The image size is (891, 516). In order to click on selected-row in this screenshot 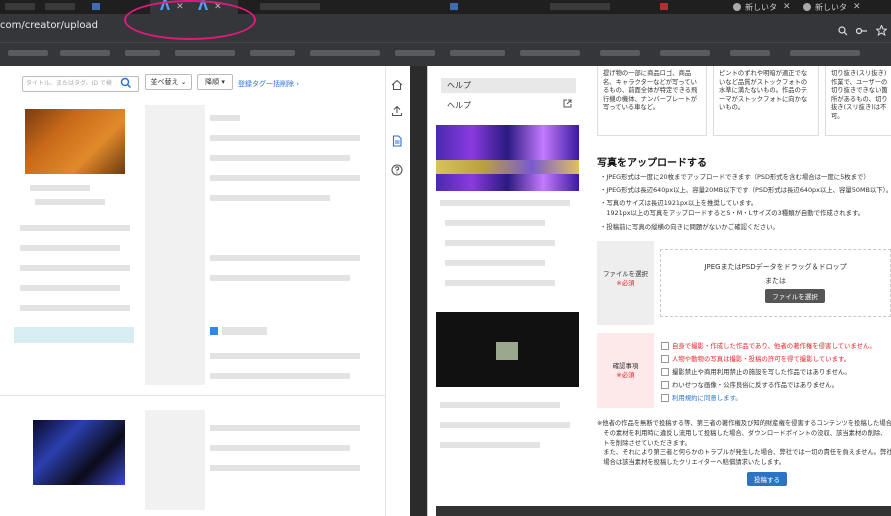, I will do `click(74, 335)`.